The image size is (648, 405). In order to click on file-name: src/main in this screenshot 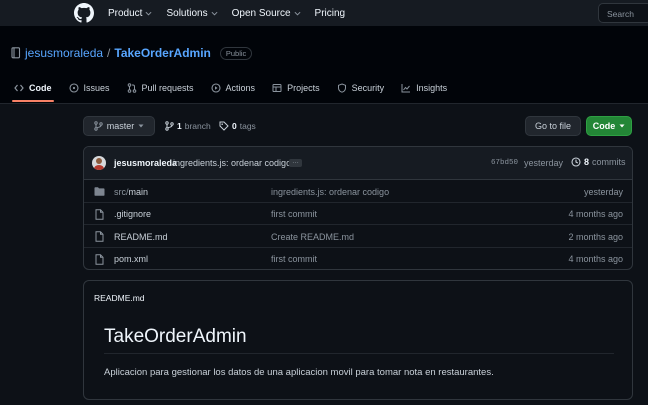, I will do `click(131, 192)`.